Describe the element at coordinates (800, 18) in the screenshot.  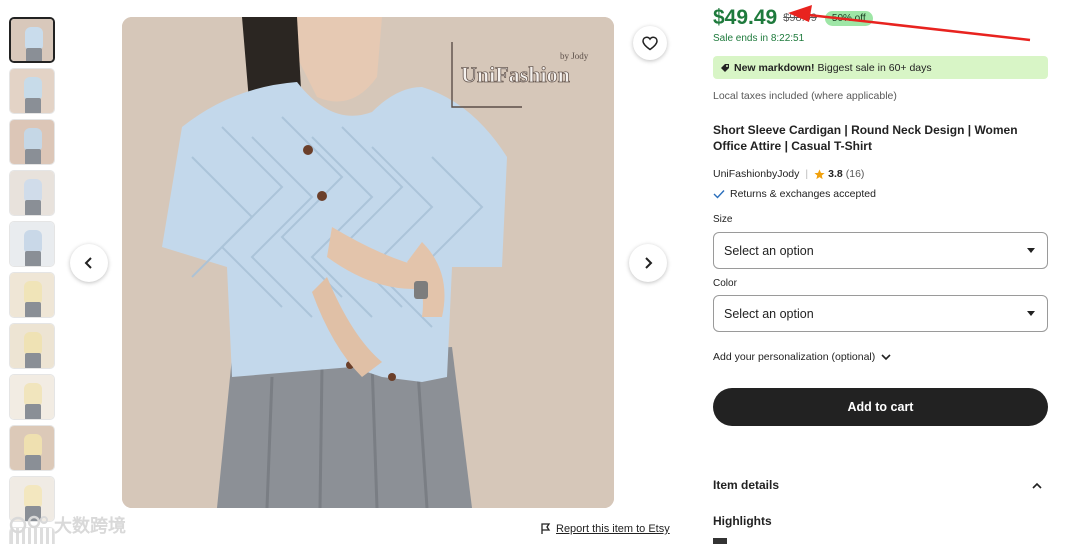
I see `original-price: $98.99` at that location.